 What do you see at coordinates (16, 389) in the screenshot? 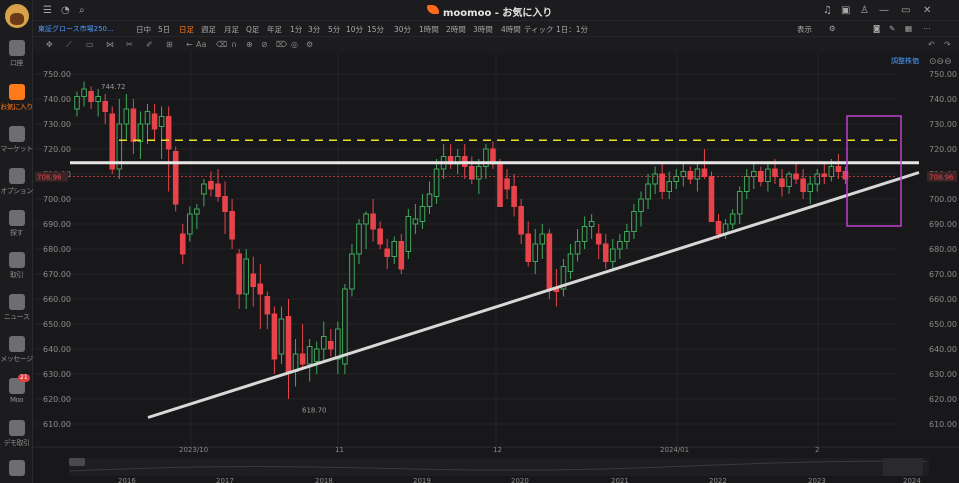
I see `sidebar-item-8: 21 Moo` at bounding box center [16, 389].